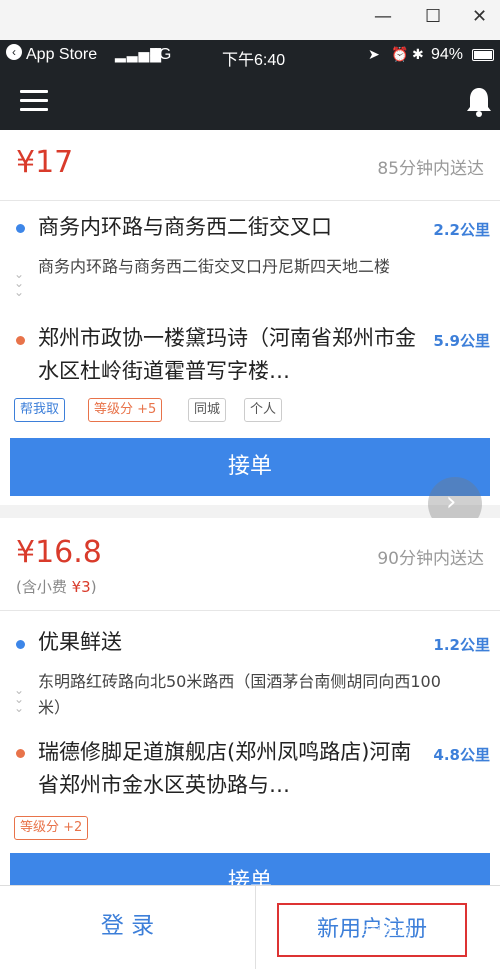  Describe the element at coordinates (383, 16) in the screenshot. I see `minimize-button: —` at that location.